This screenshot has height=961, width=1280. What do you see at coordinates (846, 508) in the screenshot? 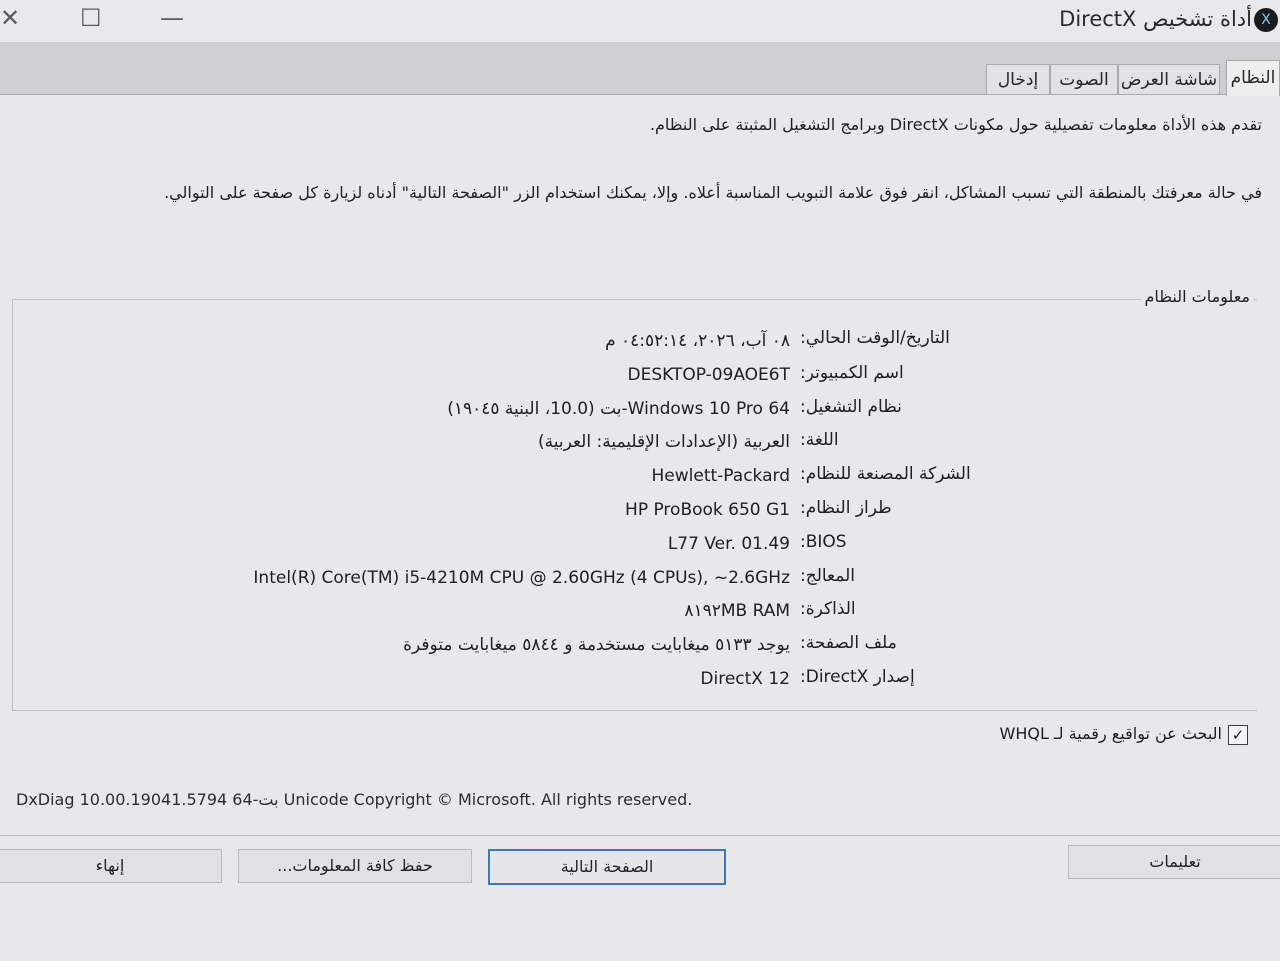
I see `system-model-label: طراز النظام:` at bounding box center [846, 508].